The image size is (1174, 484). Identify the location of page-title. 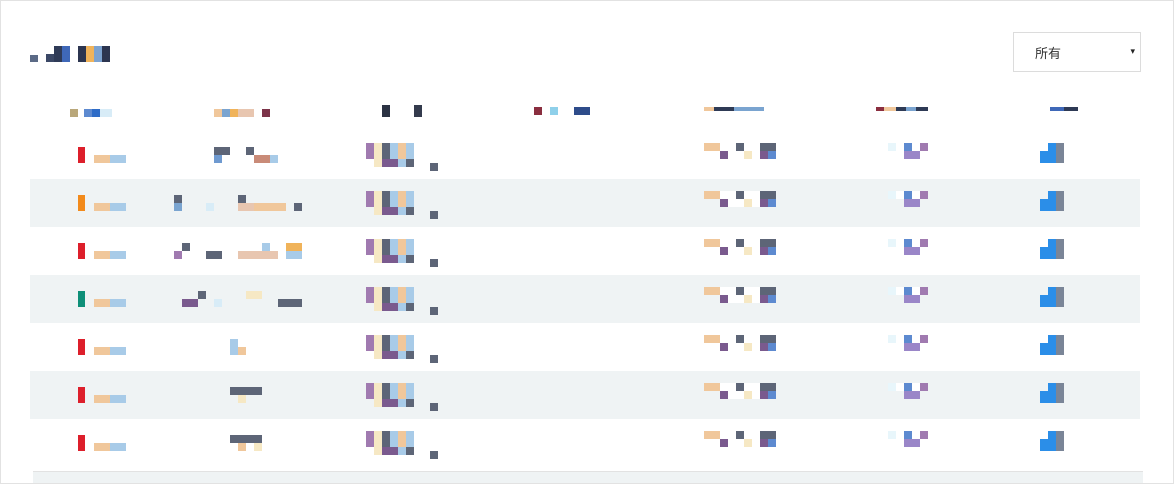
(70, 53).